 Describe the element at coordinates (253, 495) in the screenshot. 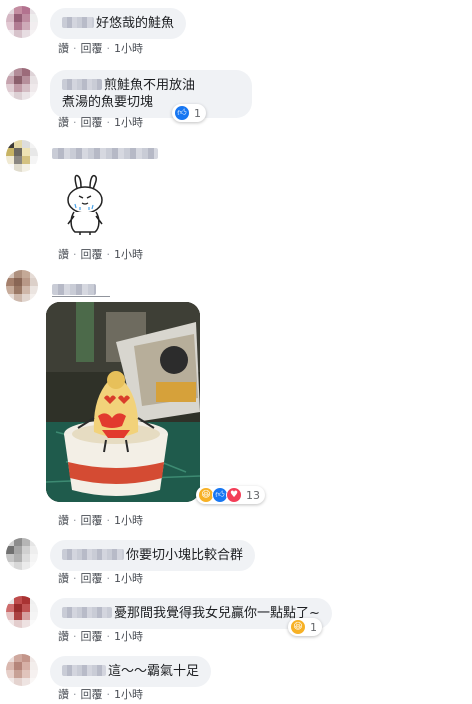

I see `reaction-count: 13` at that location.